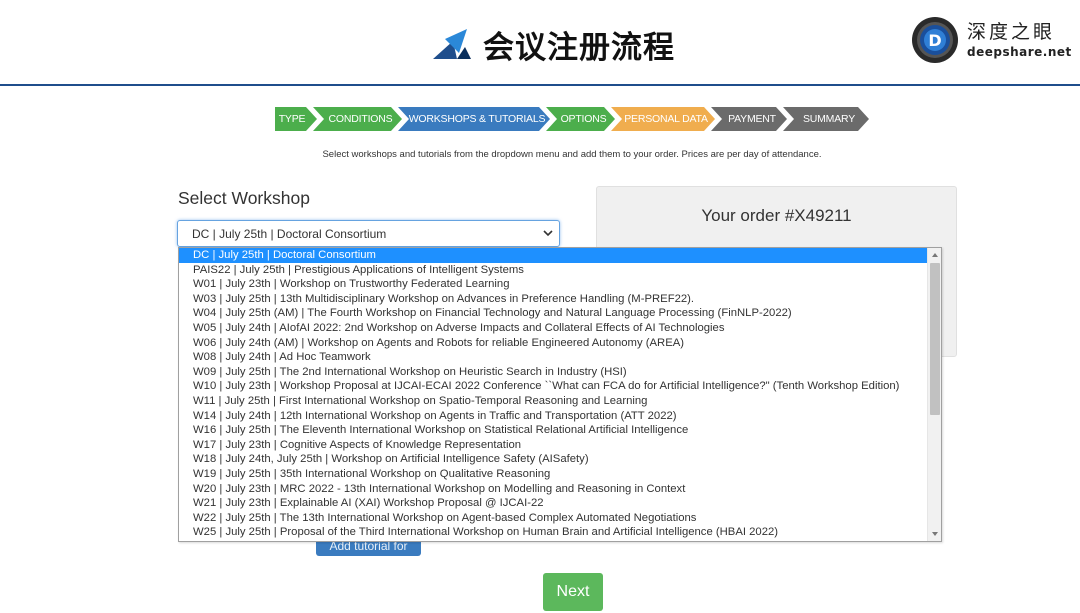 The width and height of the screenshot is (1080, 613). Describe the element at coordinates (752, 119) in the screenshot. I see `step-label: PAYMENT` at that location.